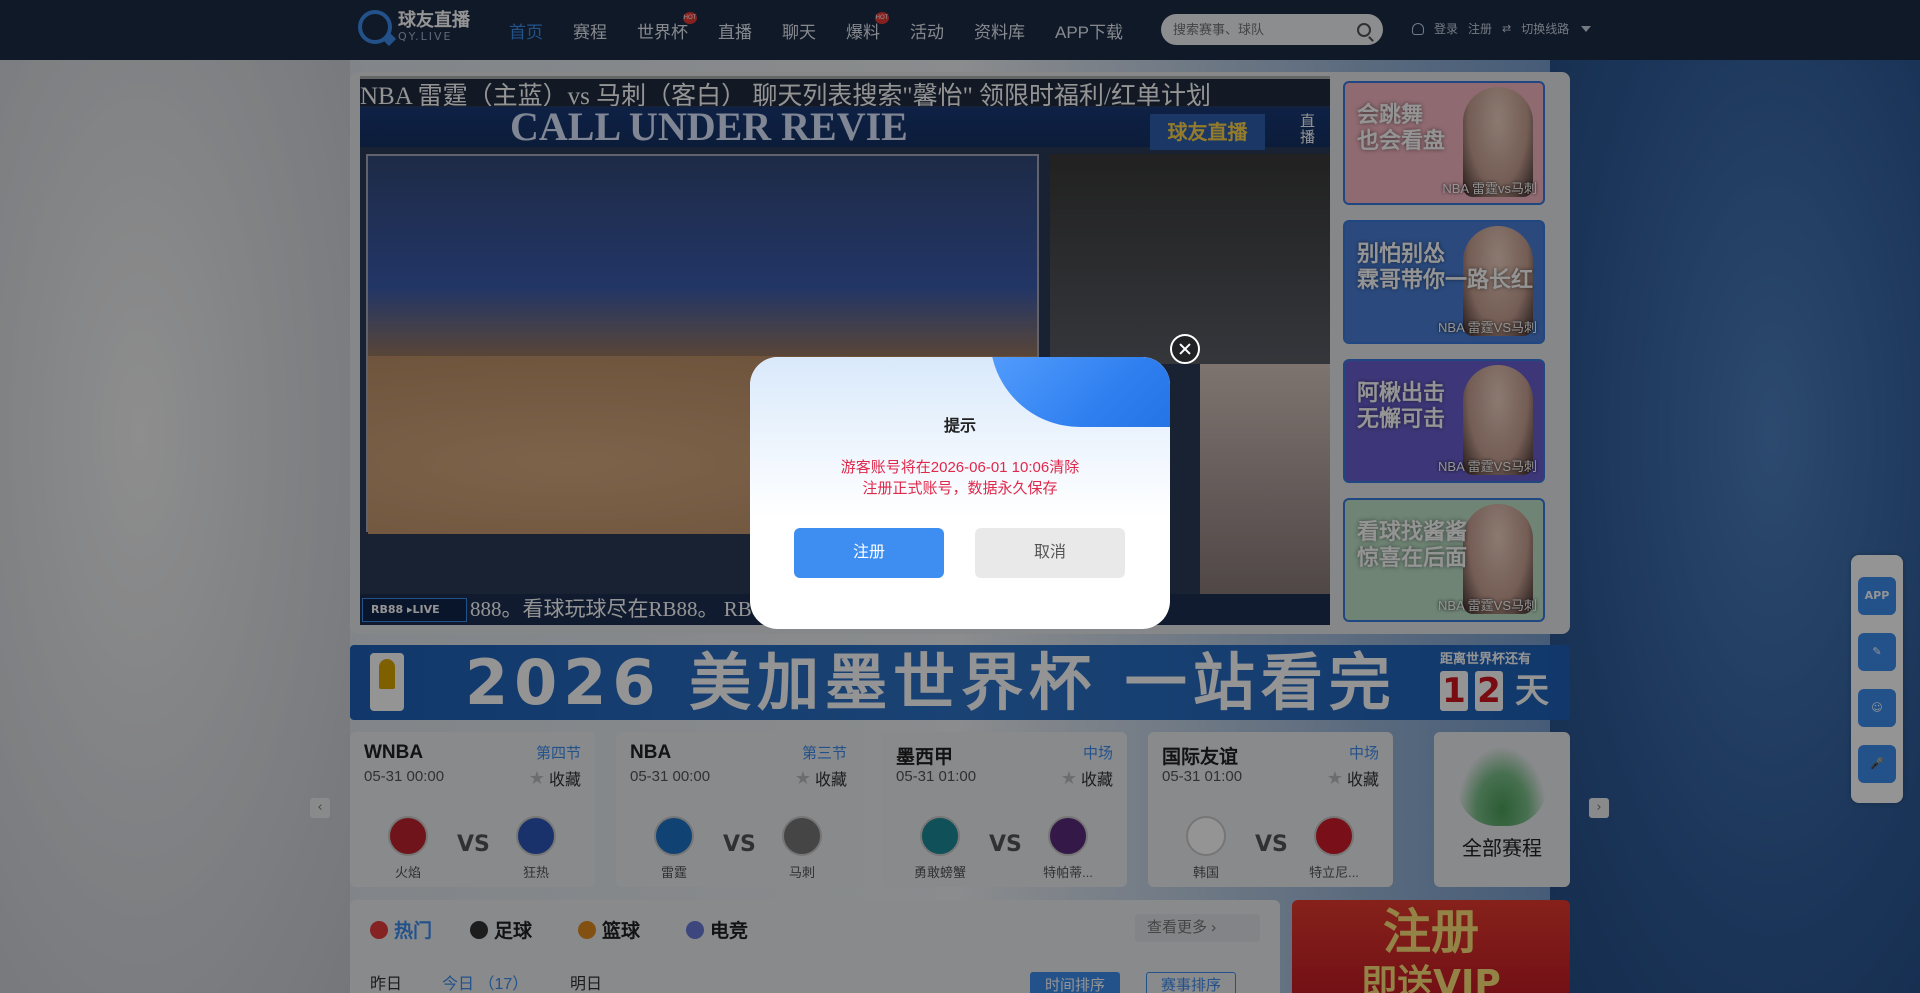 This screenshot has height=993, width=1920. I want to click on register-button: 注册, so click(869, 553).